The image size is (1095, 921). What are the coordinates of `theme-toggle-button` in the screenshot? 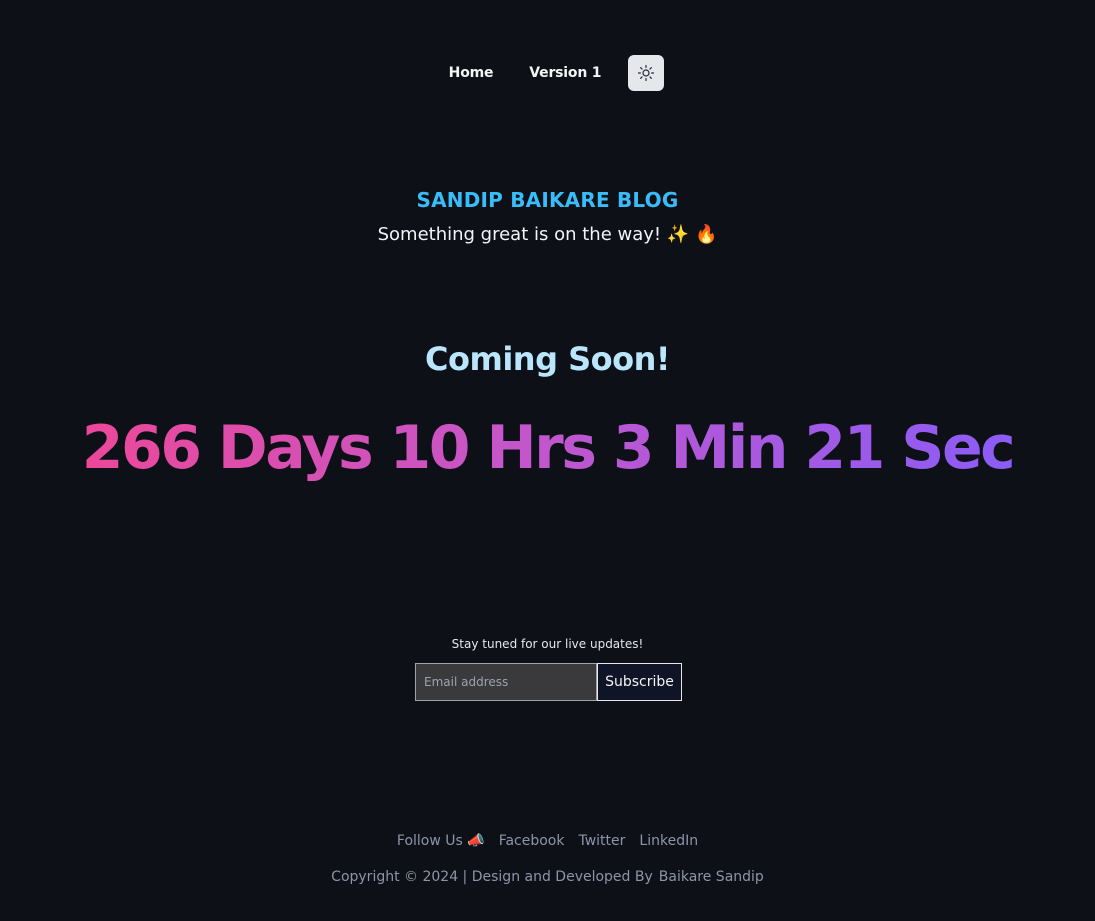 It's located at (646, 73).